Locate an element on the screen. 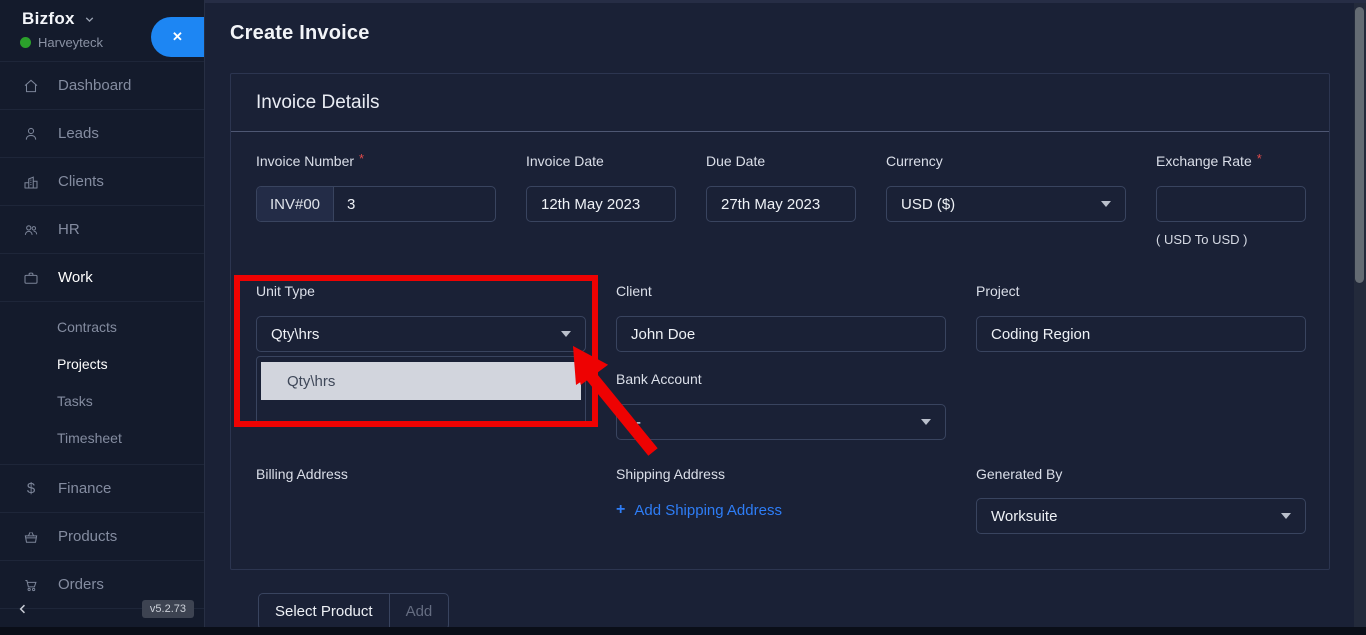  sidebar-header: Bizfox Harveyteck ✕ is located at coordinates (102, 31).